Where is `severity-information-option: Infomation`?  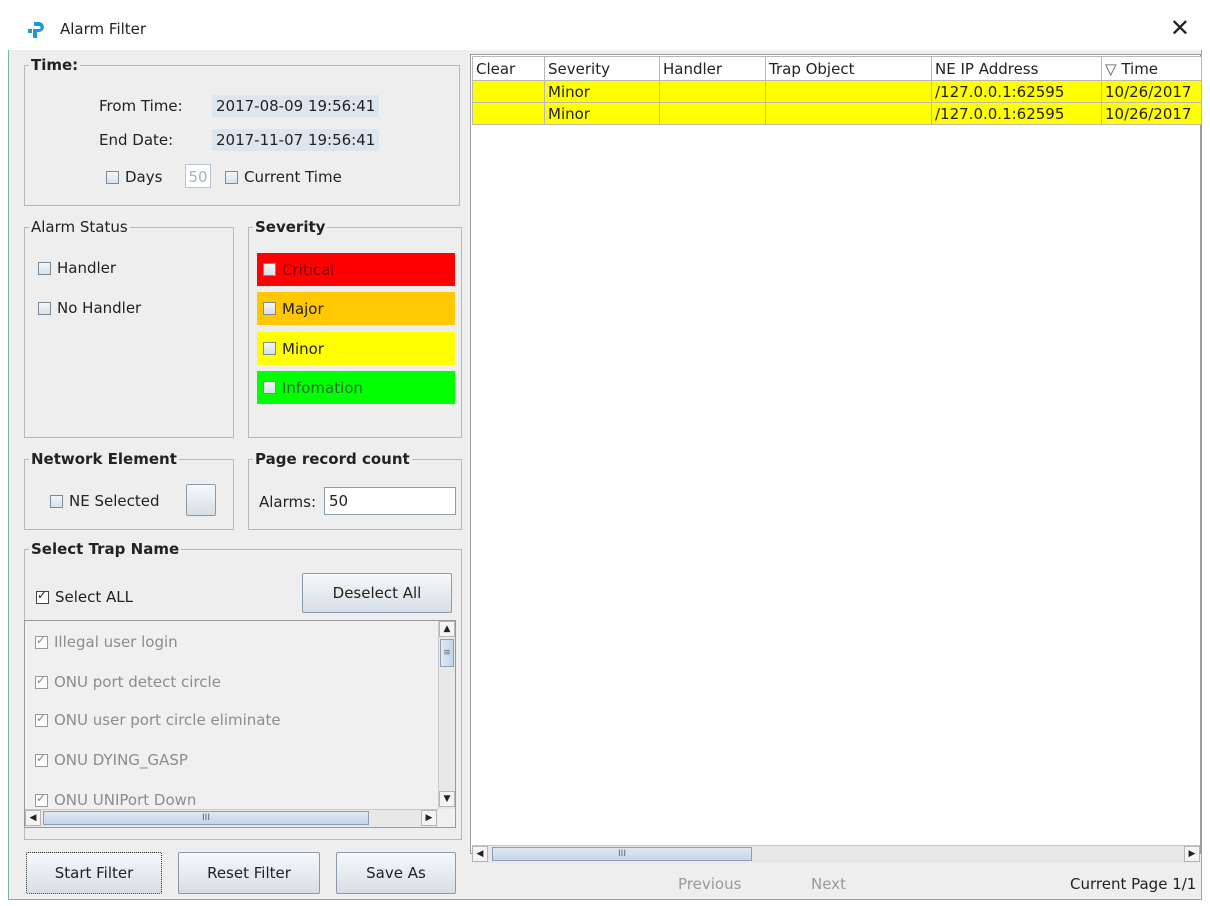 severity-information-option: Infomation is located at coordinates (356, 387).